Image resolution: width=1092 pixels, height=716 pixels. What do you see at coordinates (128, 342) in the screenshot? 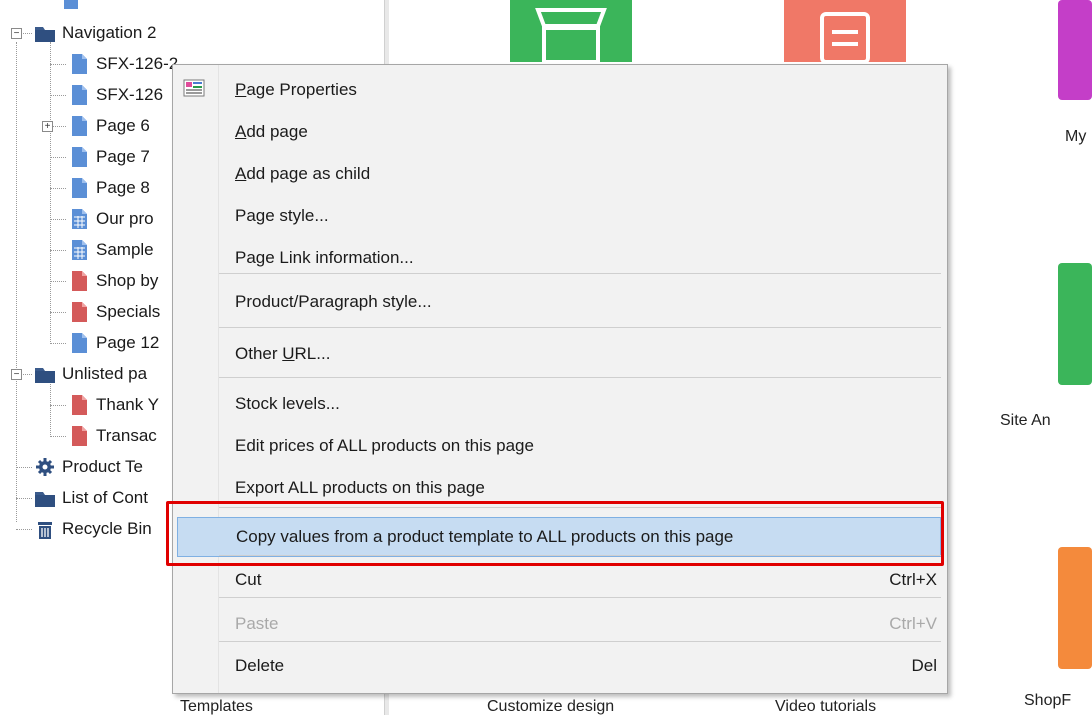
I see `tree-item-label: Page 12` at bounding box center [128, 342].